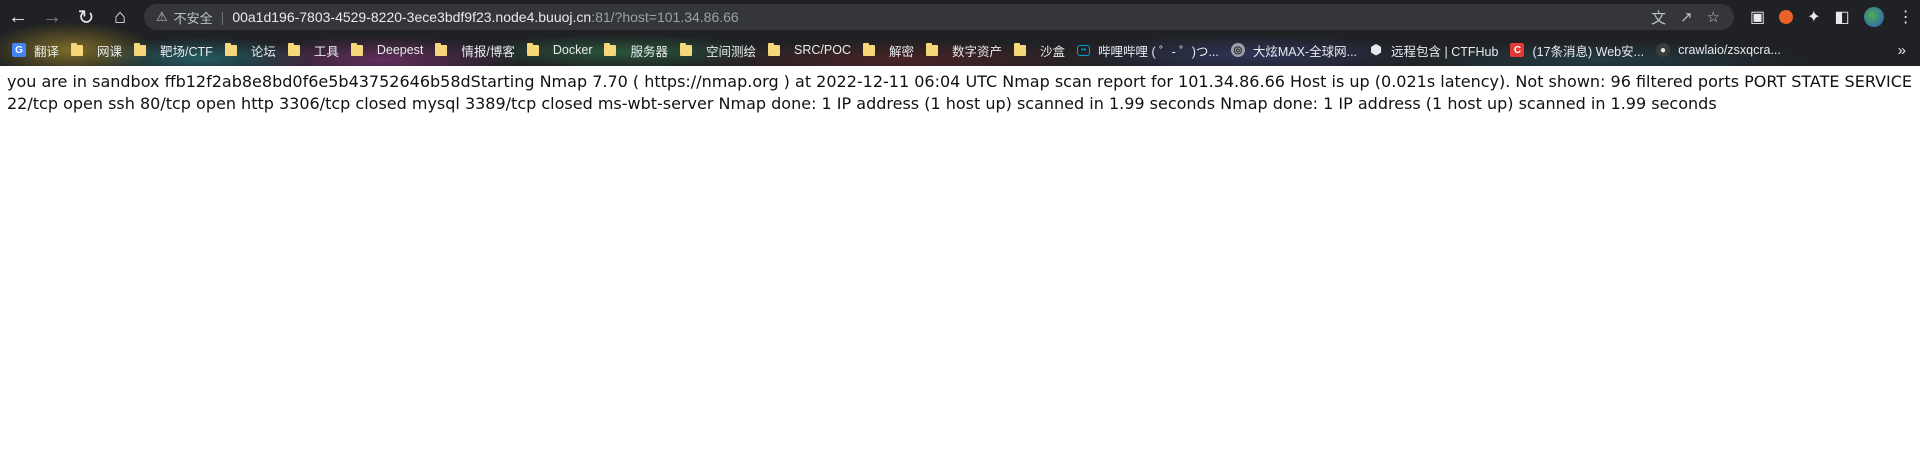  I want to click on bookmark-star-icon: ☆, so click(1713, 17).